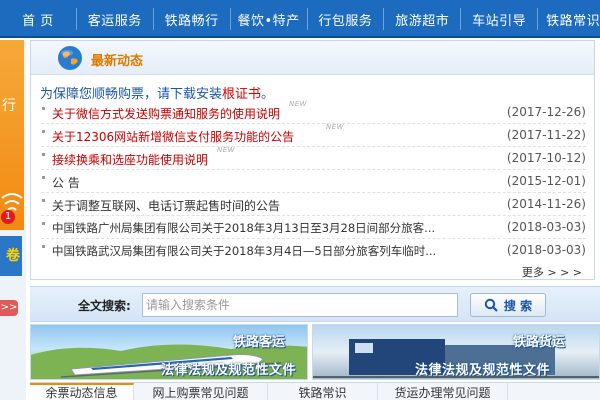 The height and width of the screenshot is (400, 600). I want to click on passenger-banner-subtitle: 法律法规及规范性文件, so click(229, 370).